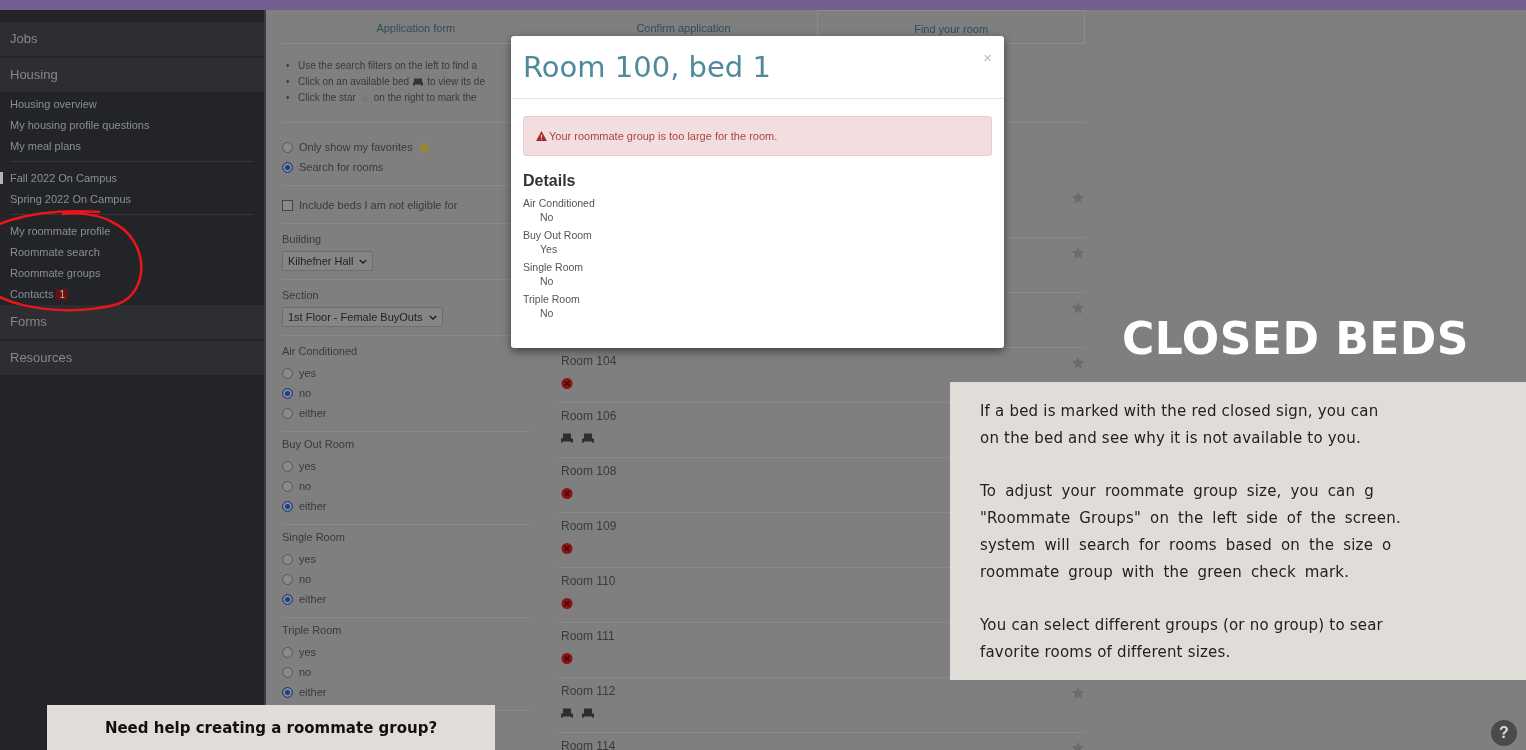 The width and height of the screenshot is (1526, 750). What do you see at coordinates (1504, 733) in the screenshot?
I see `help-button: ?` at bounding box center [1504, 733].